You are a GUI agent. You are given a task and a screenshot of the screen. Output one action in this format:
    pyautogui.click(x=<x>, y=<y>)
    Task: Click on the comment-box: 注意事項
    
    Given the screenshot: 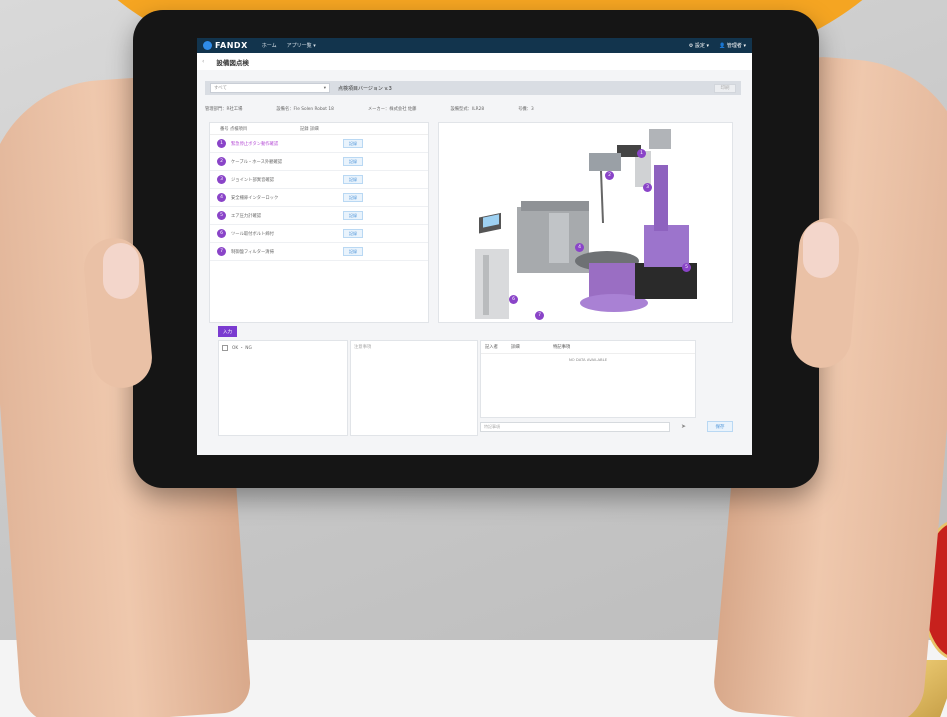 What is the action you would take?
    pyautogui.click(x=414, y=388)
    